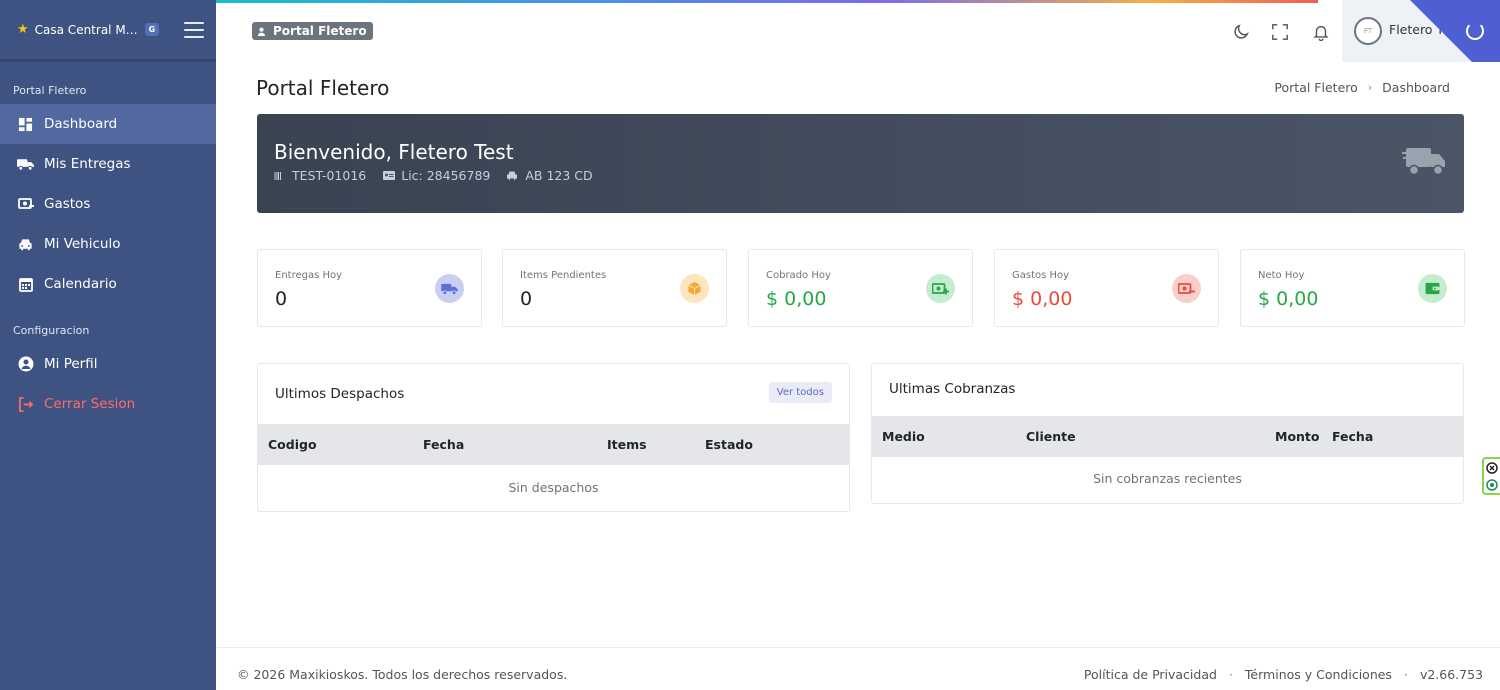 This screenshot has height=690, width=1500. Describe the element at coordinates (1492, 484) in the screenshot. I see `accessibility-icon` at that location.